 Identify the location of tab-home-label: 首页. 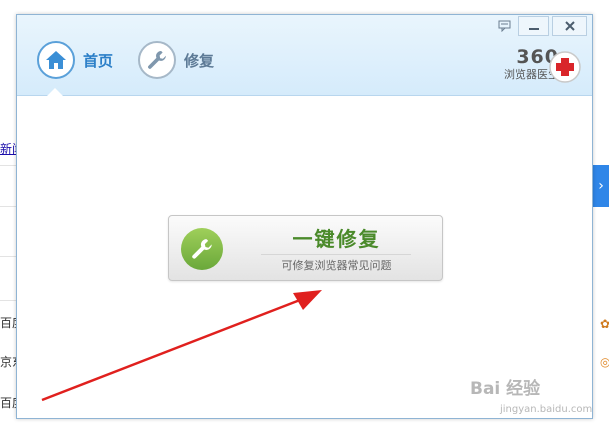
(98, 60).